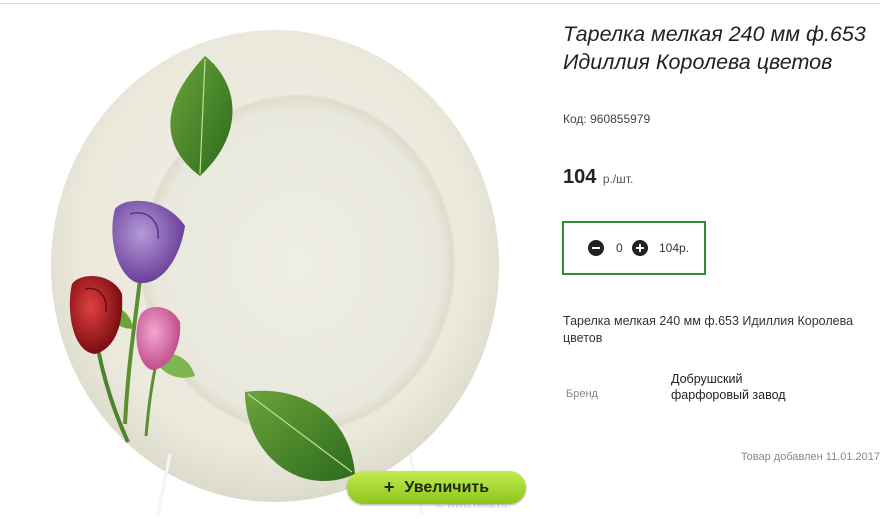 The height and width of the screenshot is (519, 880). What do you see at coordinates (596, 248) in the screenshot?
I see `minus-circle-icon` at bounding box center [596, 248].